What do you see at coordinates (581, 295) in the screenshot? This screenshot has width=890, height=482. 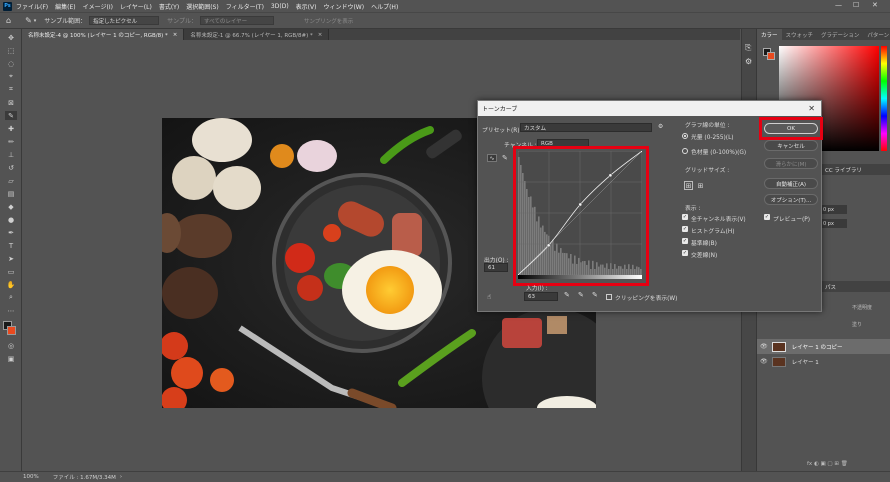 I see `gray-eyedropper-icon: ✎` at bounding box center [581, 295].